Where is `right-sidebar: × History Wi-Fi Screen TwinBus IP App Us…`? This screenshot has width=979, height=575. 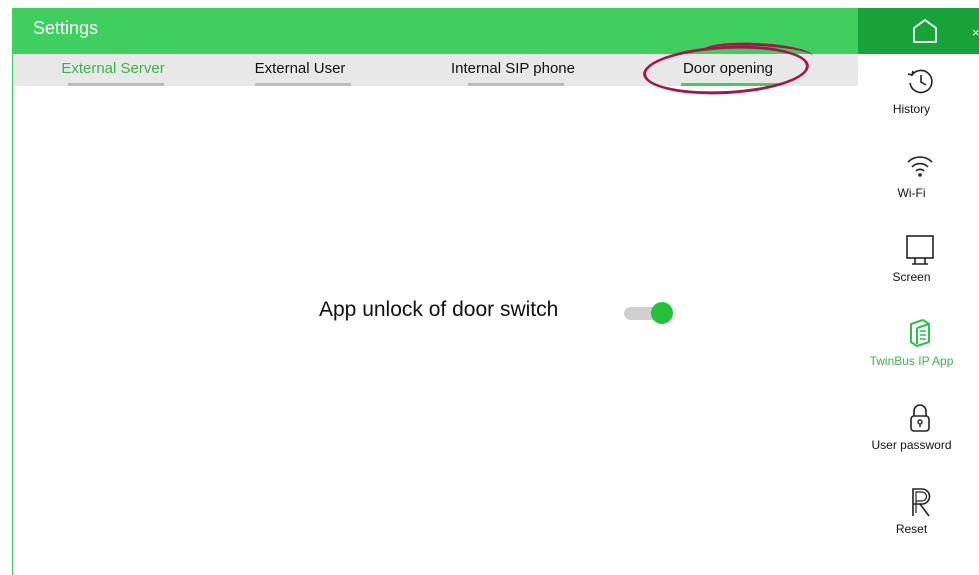 right-sidebar: × History Wi-Fi Screen TwinBus IP App Us… is located at coordinates (918, 287).